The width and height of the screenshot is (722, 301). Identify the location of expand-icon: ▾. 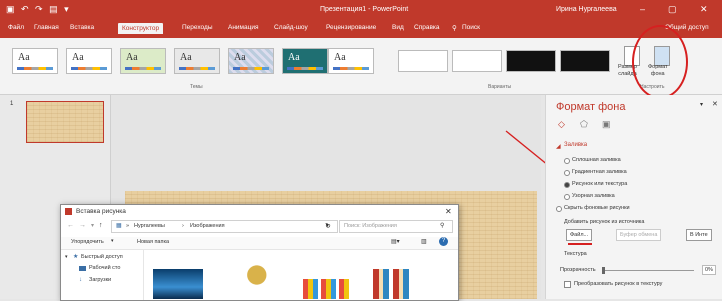
(66, 257).